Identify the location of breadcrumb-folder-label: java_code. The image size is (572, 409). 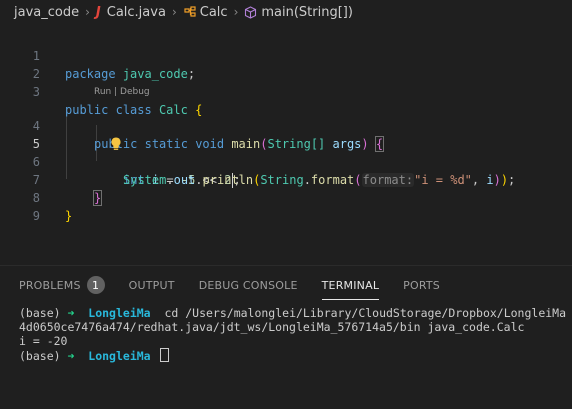
(47, 12).